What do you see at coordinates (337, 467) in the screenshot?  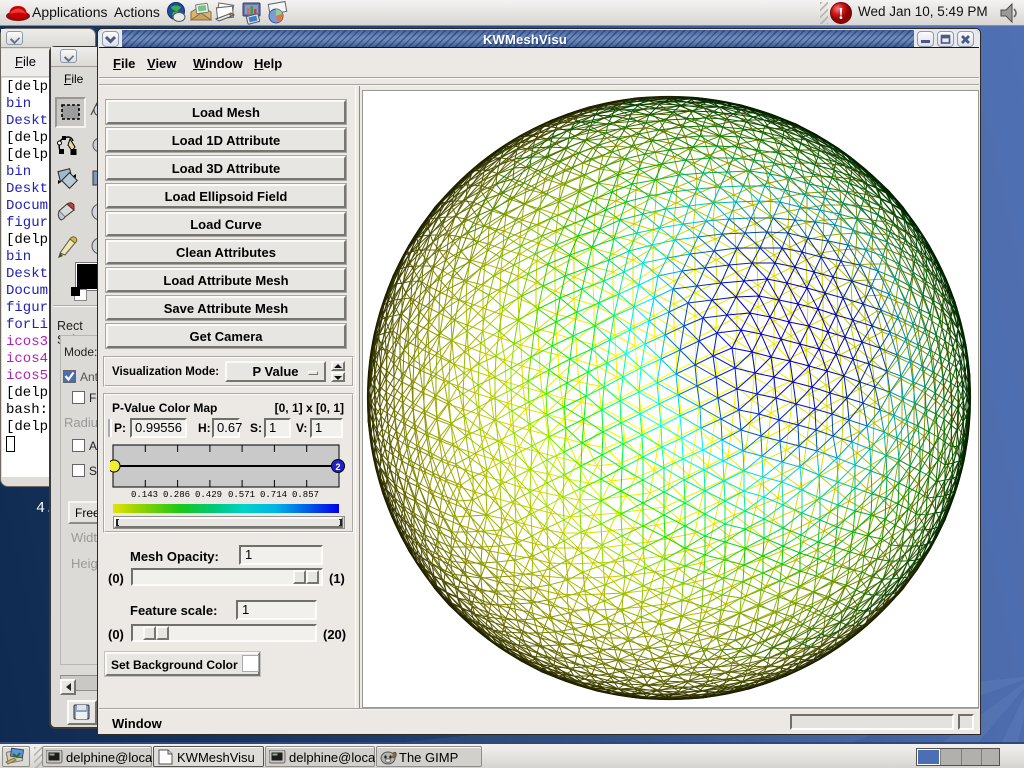 I see `svg-text: 2` at bounding box center [337, 467].